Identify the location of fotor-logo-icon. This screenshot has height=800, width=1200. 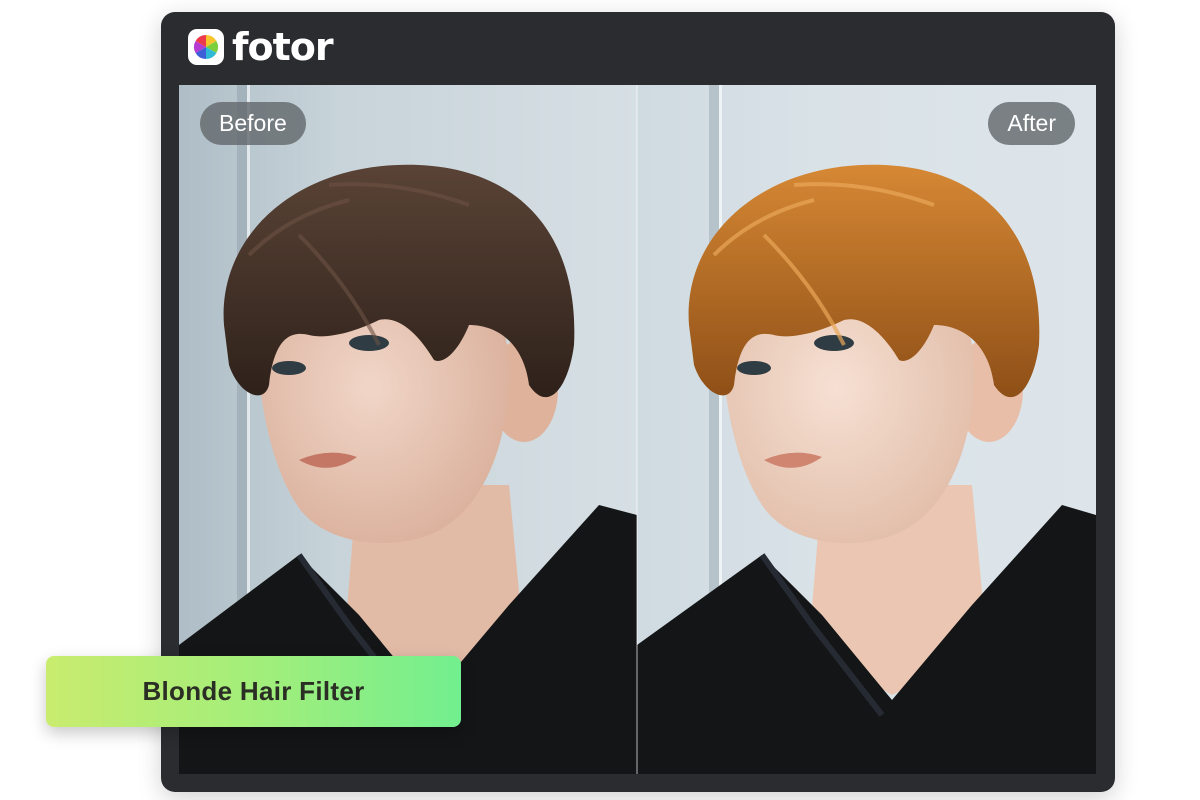
(206, 47).